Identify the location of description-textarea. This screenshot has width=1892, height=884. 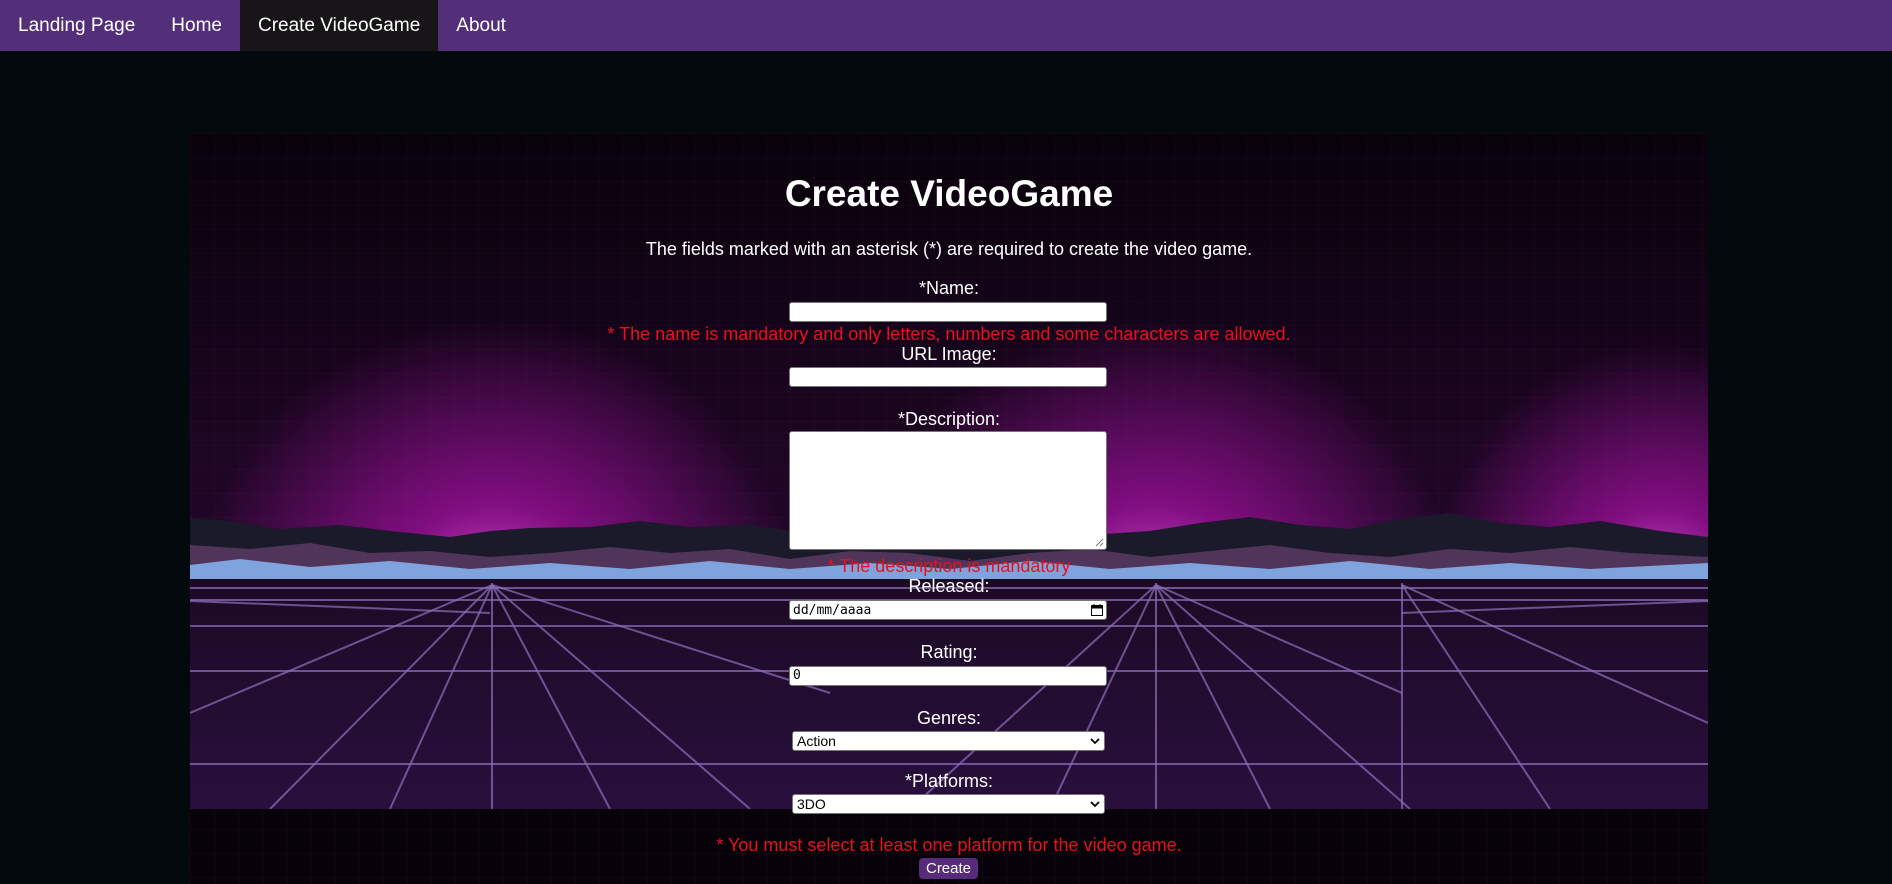
(948, 490).